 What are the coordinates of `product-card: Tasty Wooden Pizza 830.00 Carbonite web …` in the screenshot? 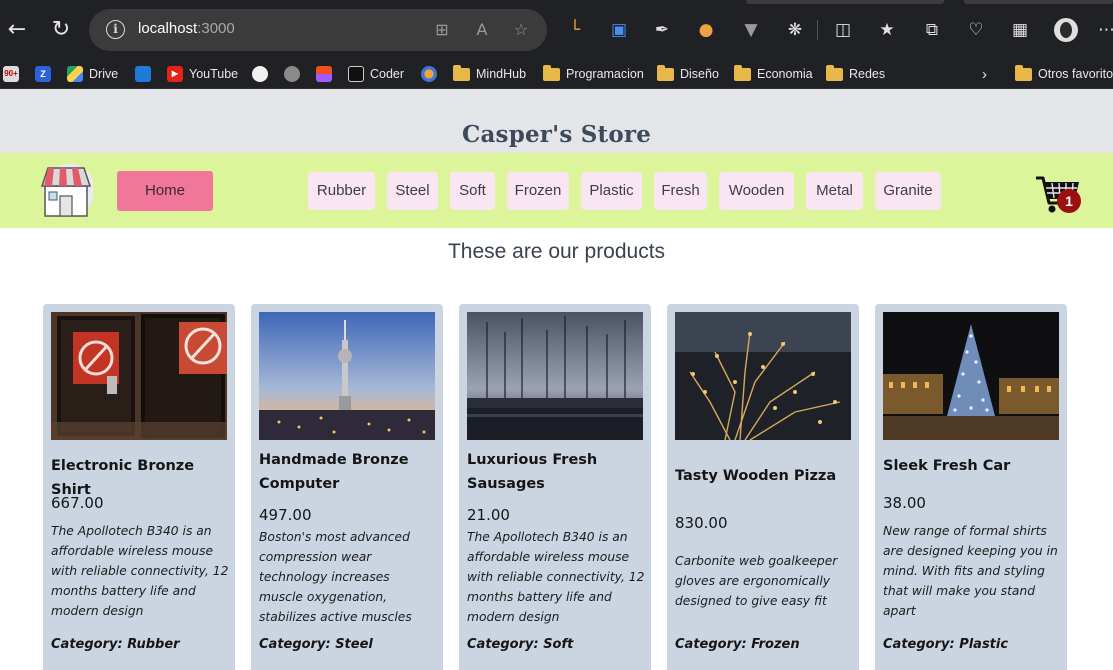 It's located at (763, 487).